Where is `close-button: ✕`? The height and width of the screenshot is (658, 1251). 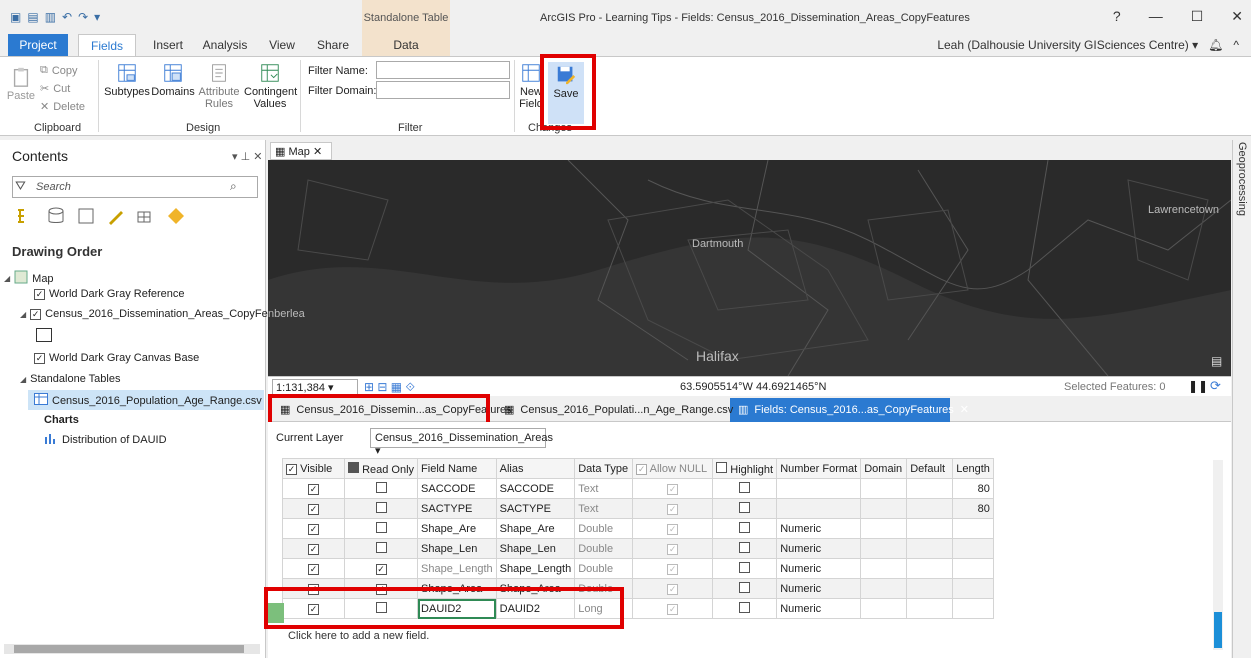 close-button: ✕ is located at coordinates (1237, 16).